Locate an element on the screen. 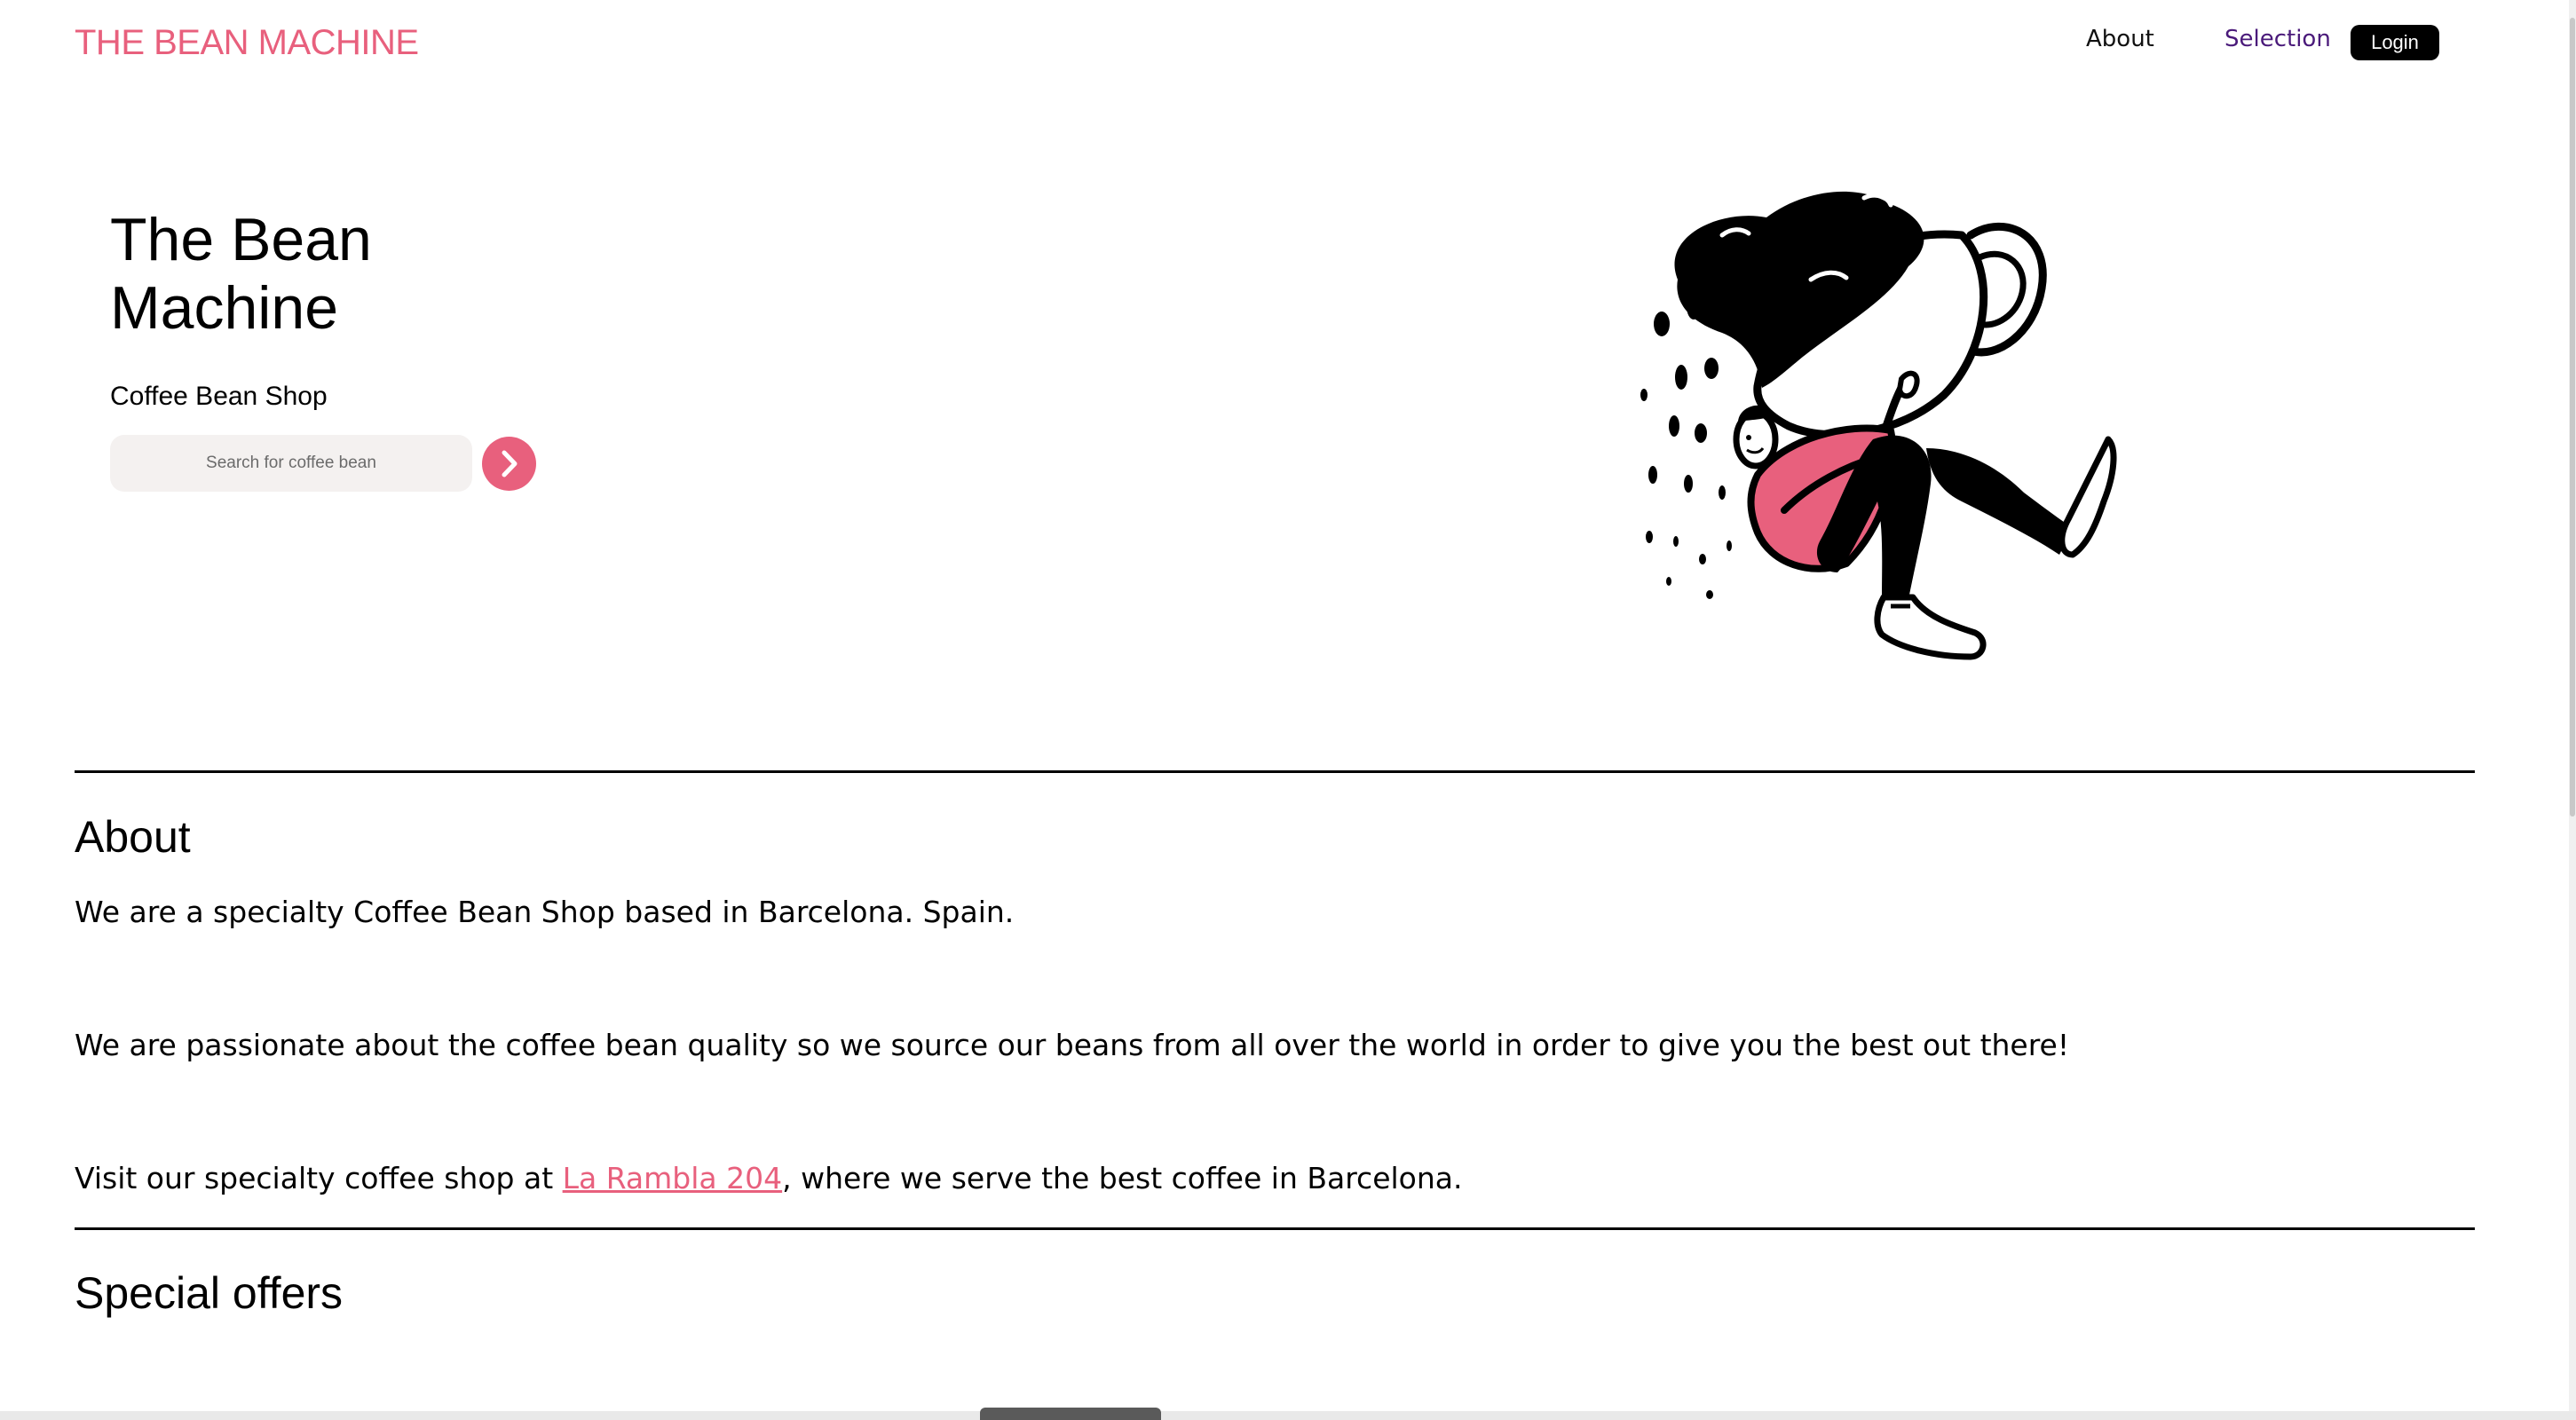 The height and width of the screenshot is (1420, 2576). visit-text-before: Visit our specialty coffee shop at is located at coordinates (319, 1178).